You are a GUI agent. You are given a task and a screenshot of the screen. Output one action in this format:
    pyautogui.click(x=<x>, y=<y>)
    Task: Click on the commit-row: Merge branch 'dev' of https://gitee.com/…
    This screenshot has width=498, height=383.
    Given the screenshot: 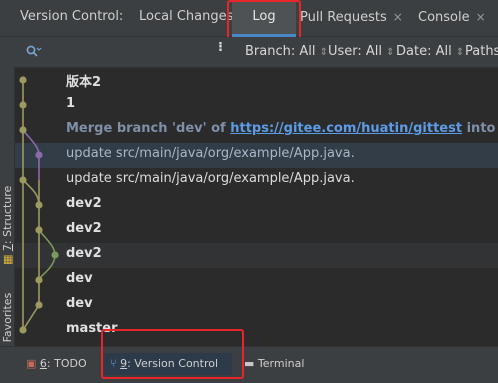 What is the action you would take?
    pyautogui.click(x=256, y=130)
    